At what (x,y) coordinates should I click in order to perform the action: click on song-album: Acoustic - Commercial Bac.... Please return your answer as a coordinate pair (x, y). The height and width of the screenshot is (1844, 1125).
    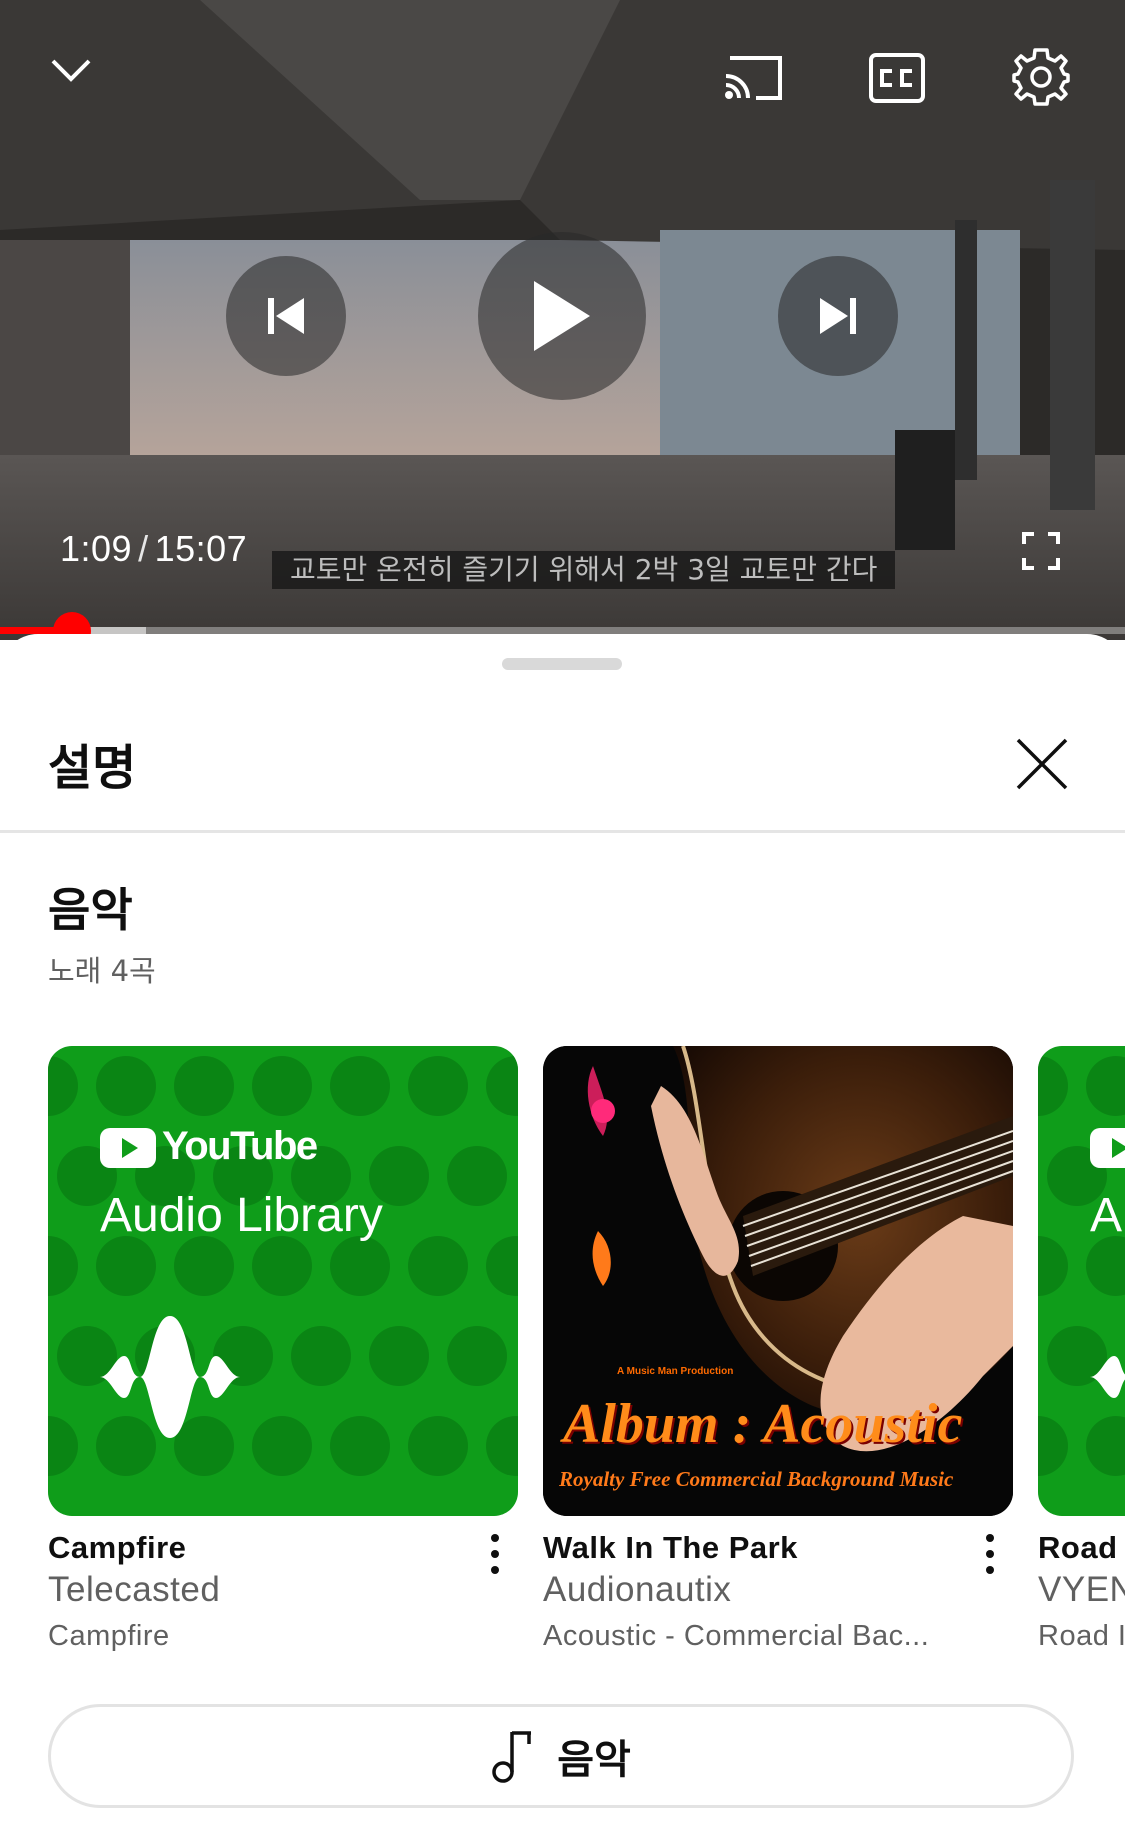
    Looking at the image, I should click on (736, 1636).